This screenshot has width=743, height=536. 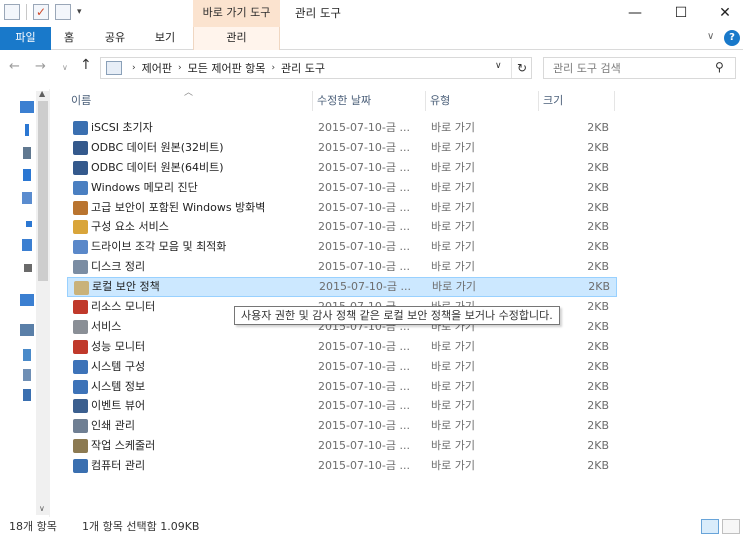 What do you see at coordinates (27, 107) in the screenshot?
I see `quick-access-icon` at bounding box center [27, 107].